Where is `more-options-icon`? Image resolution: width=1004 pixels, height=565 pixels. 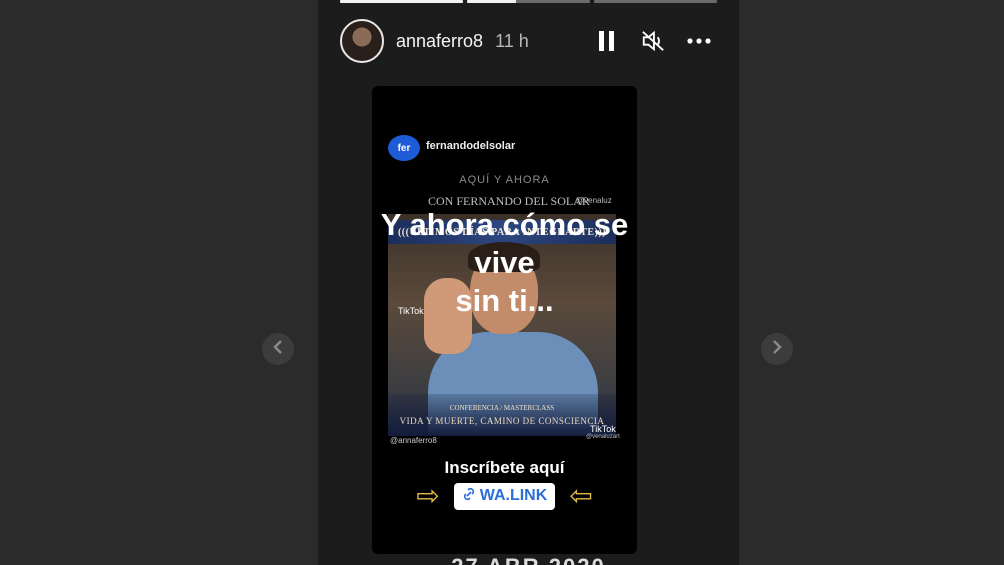
more-options-icon is located at coordinates (699, 41).